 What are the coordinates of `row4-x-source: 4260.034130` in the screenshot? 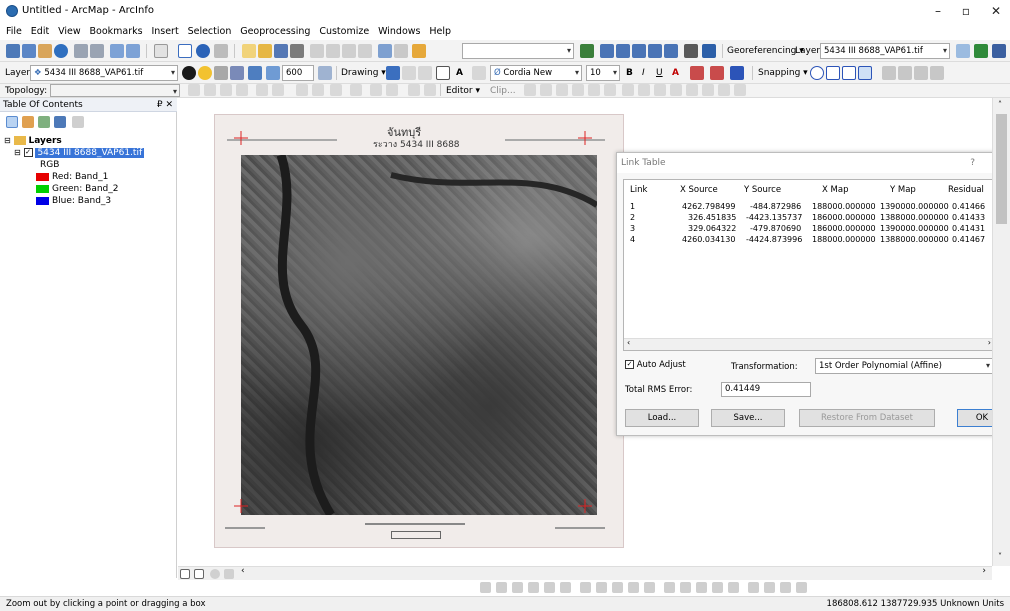 It's located at (708, 239).